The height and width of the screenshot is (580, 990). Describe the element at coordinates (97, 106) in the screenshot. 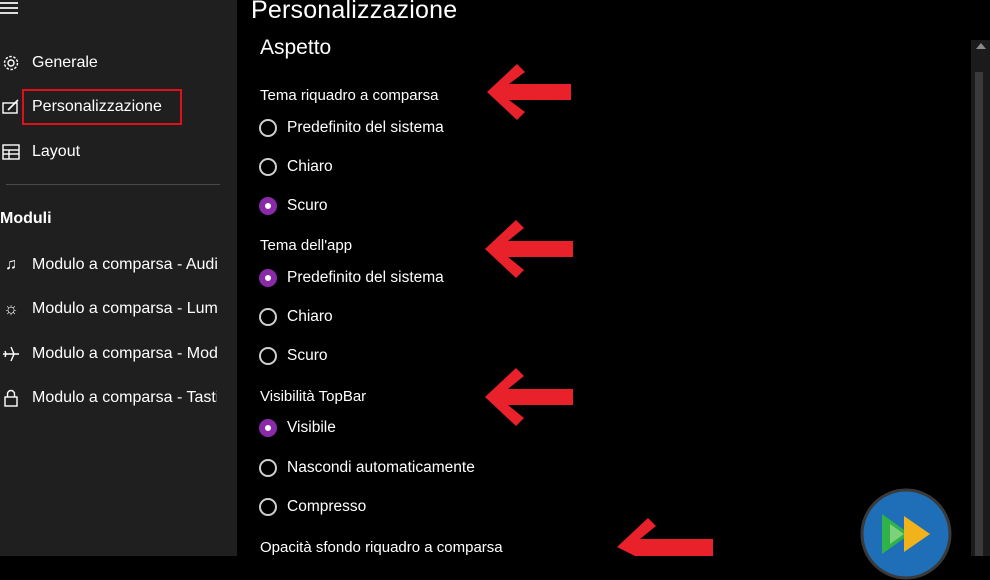

I see `sidebar-item-label: Personalizzazione` at that location.